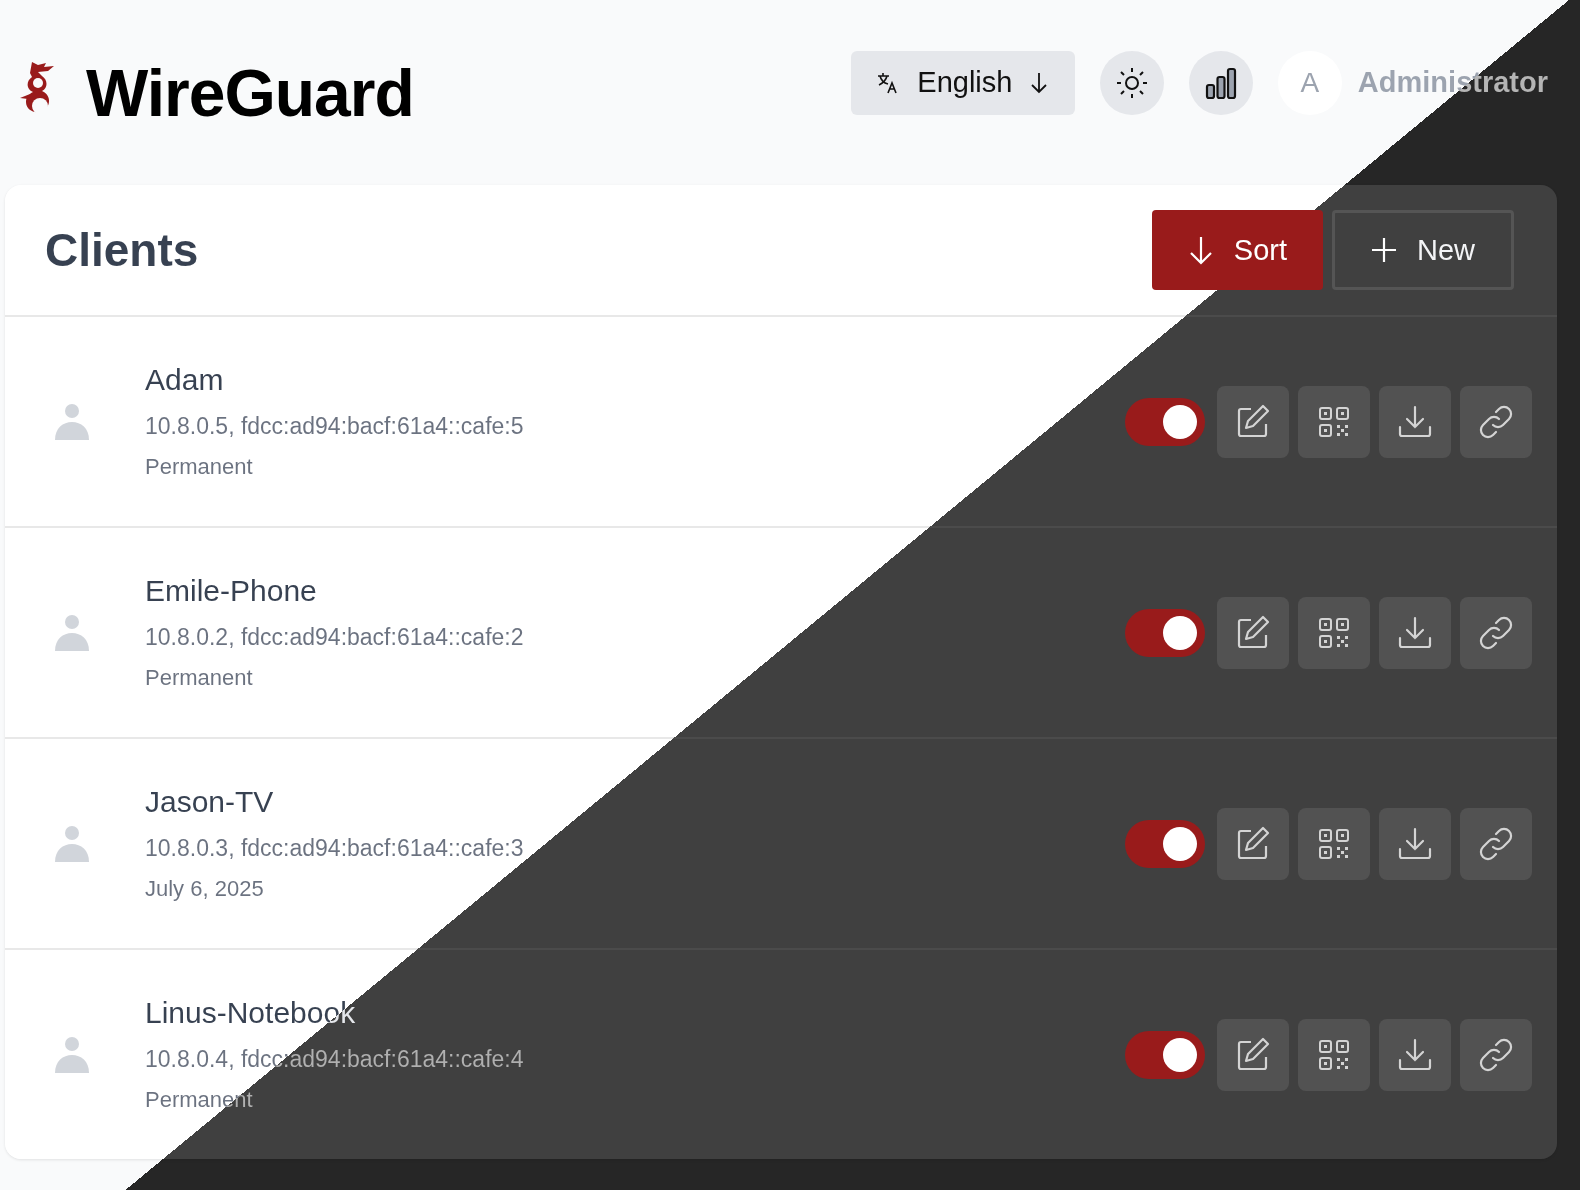  What do you see at coordinates (334, 637) in the screenshot?
I see `client-addresses: 10.8.0.2, fdcc:ad94:bacf:61a4::cafe:2` at bounding box center [334, 637].